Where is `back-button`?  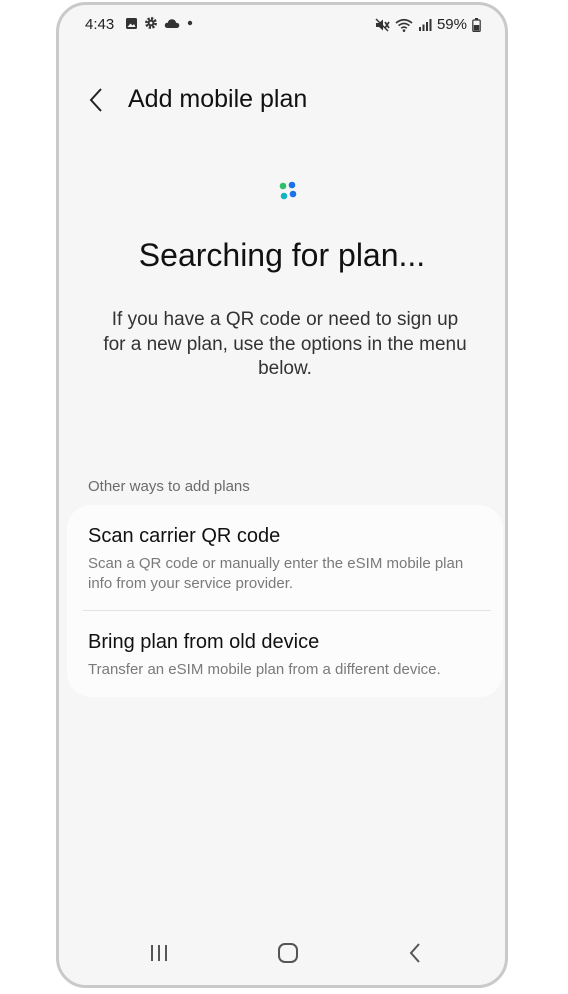
back-button is located at coordinates (96, 100).